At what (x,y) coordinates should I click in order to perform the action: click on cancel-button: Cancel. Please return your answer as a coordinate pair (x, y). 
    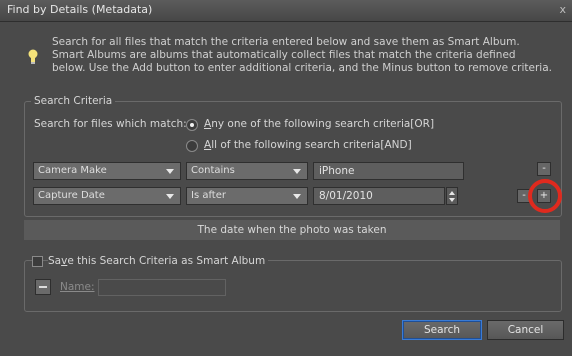
    Looking at the image, I should click on (525, 330).